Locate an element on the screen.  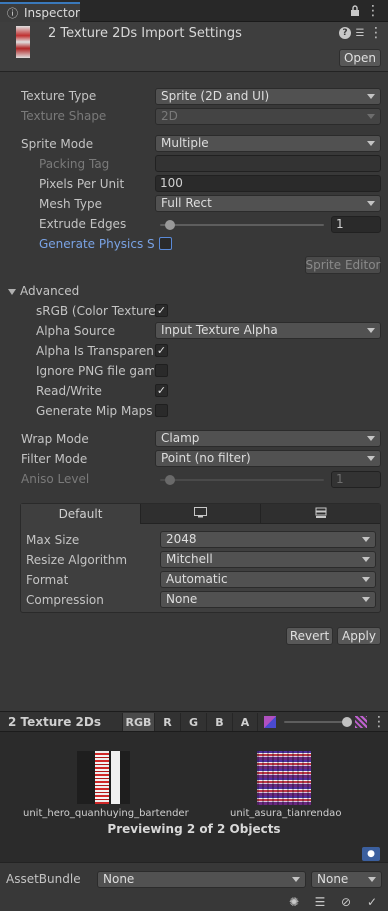
channel-r-button: R is located at coordinates (167, 722).